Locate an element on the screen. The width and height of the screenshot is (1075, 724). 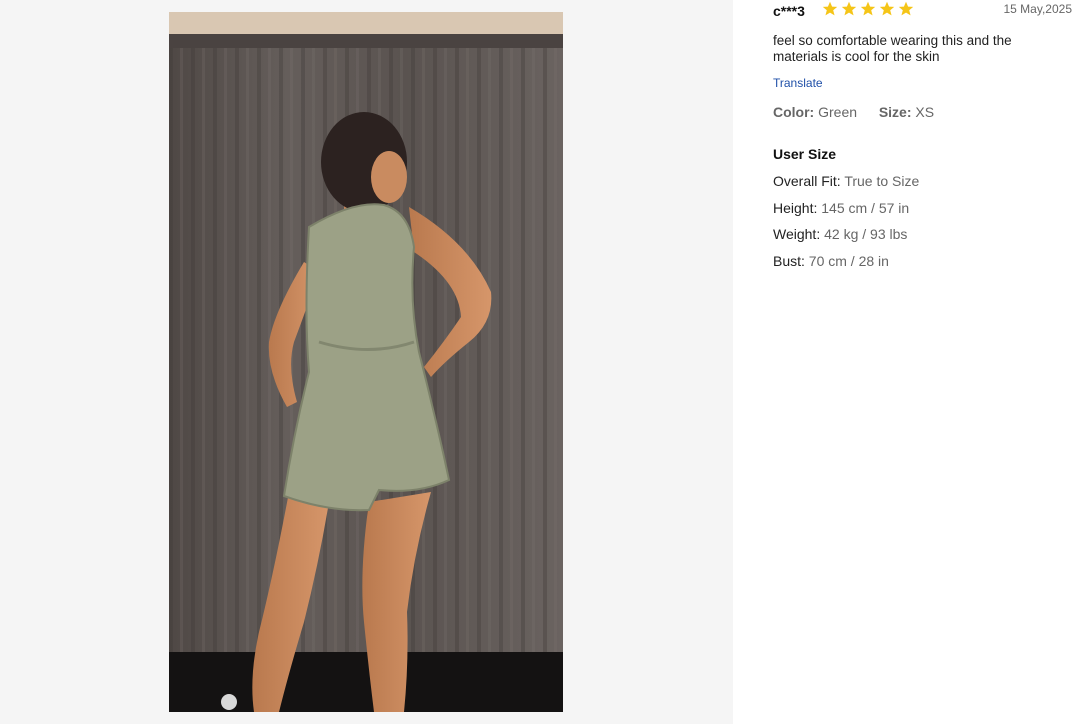
star-rating is located at coordinates (868, 9).